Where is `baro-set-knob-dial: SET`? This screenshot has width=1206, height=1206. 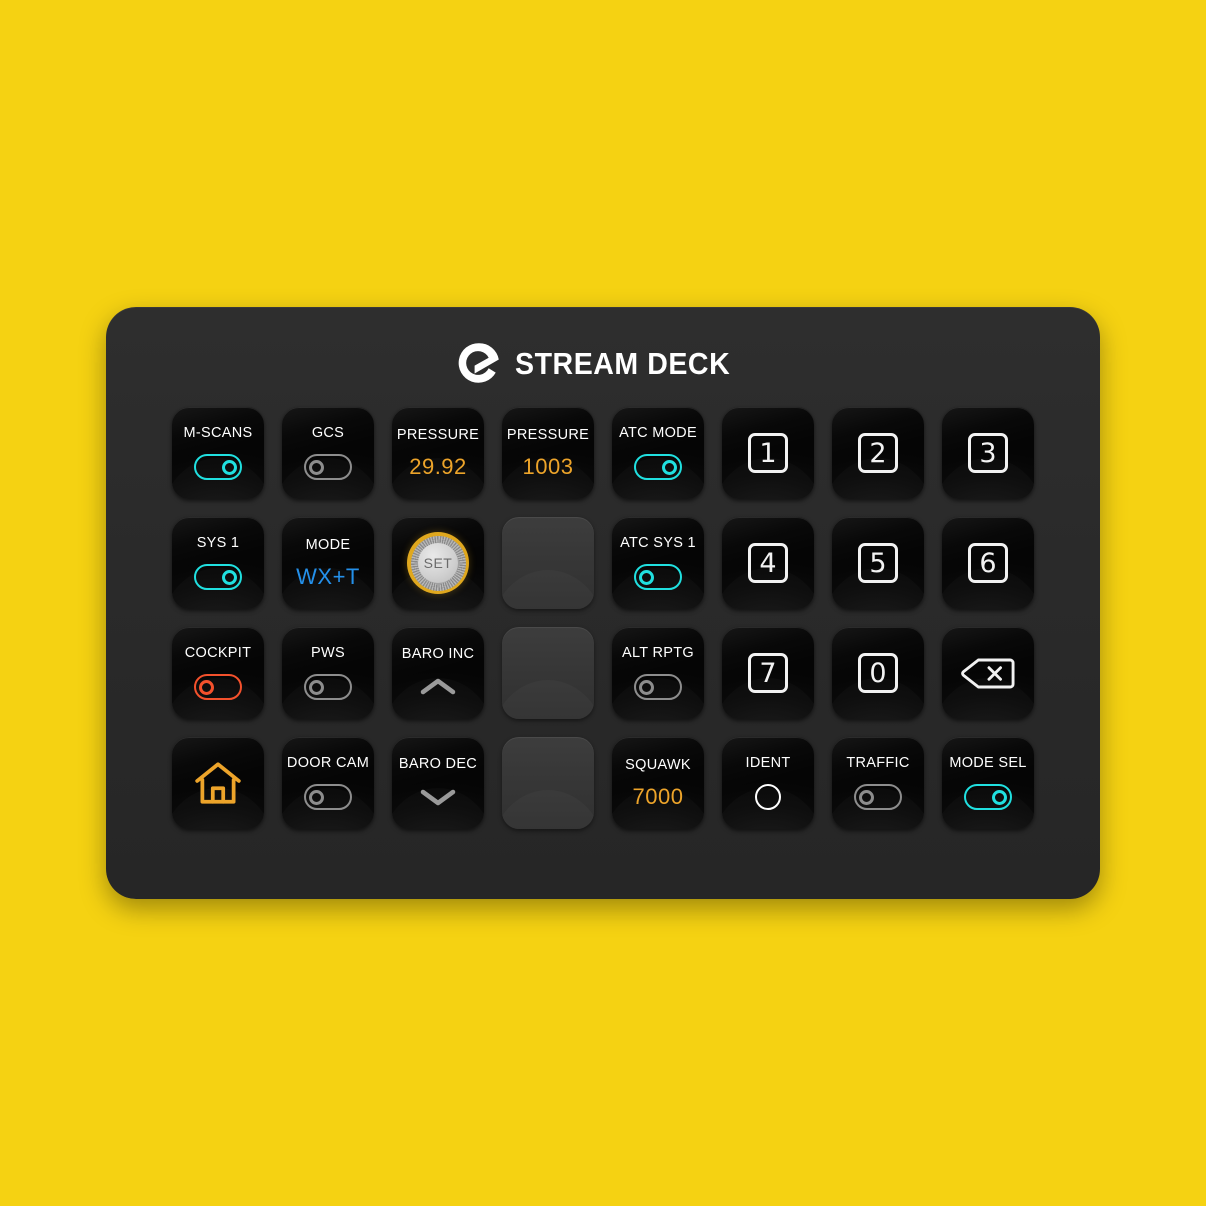 baro-set-knob-dial: SET is located at coordinates (438, 563).